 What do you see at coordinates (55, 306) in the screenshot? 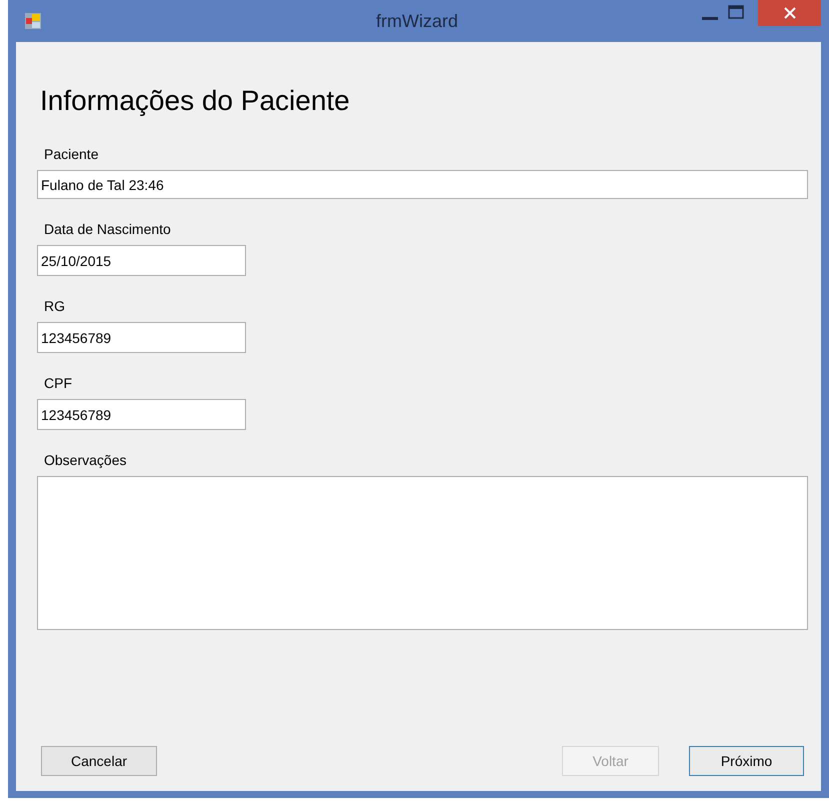
I see `field-label: RG` at bounding box center [55, 306].